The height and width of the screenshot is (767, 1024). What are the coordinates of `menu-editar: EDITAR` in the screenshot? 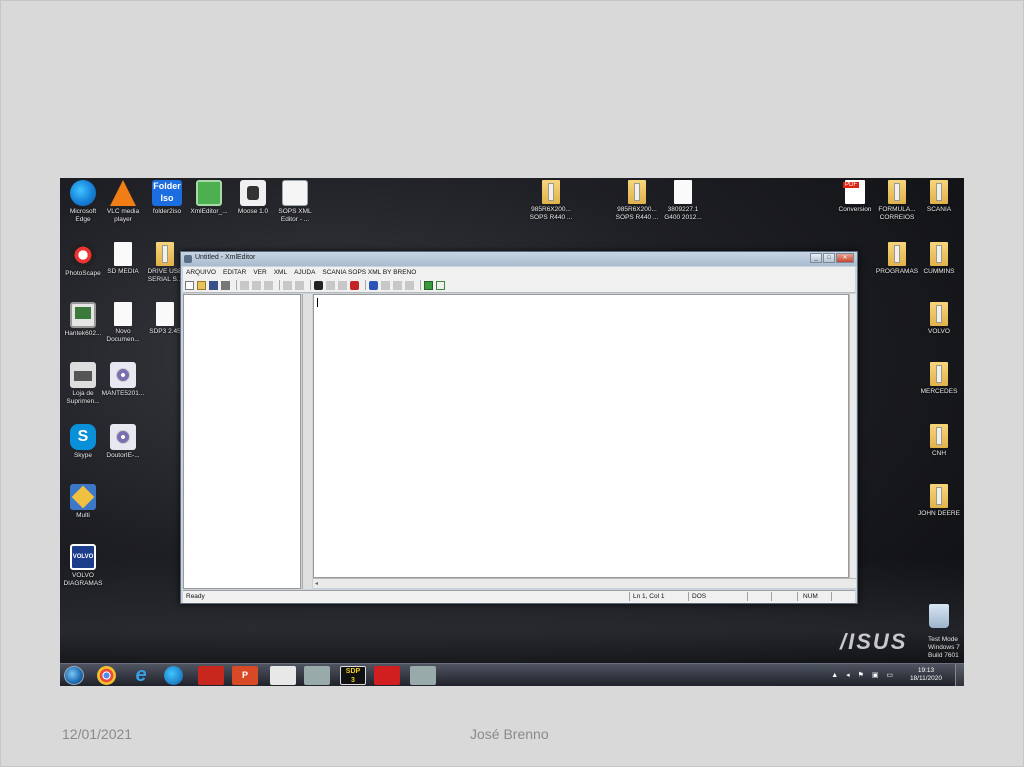 It's located at (234, 272).